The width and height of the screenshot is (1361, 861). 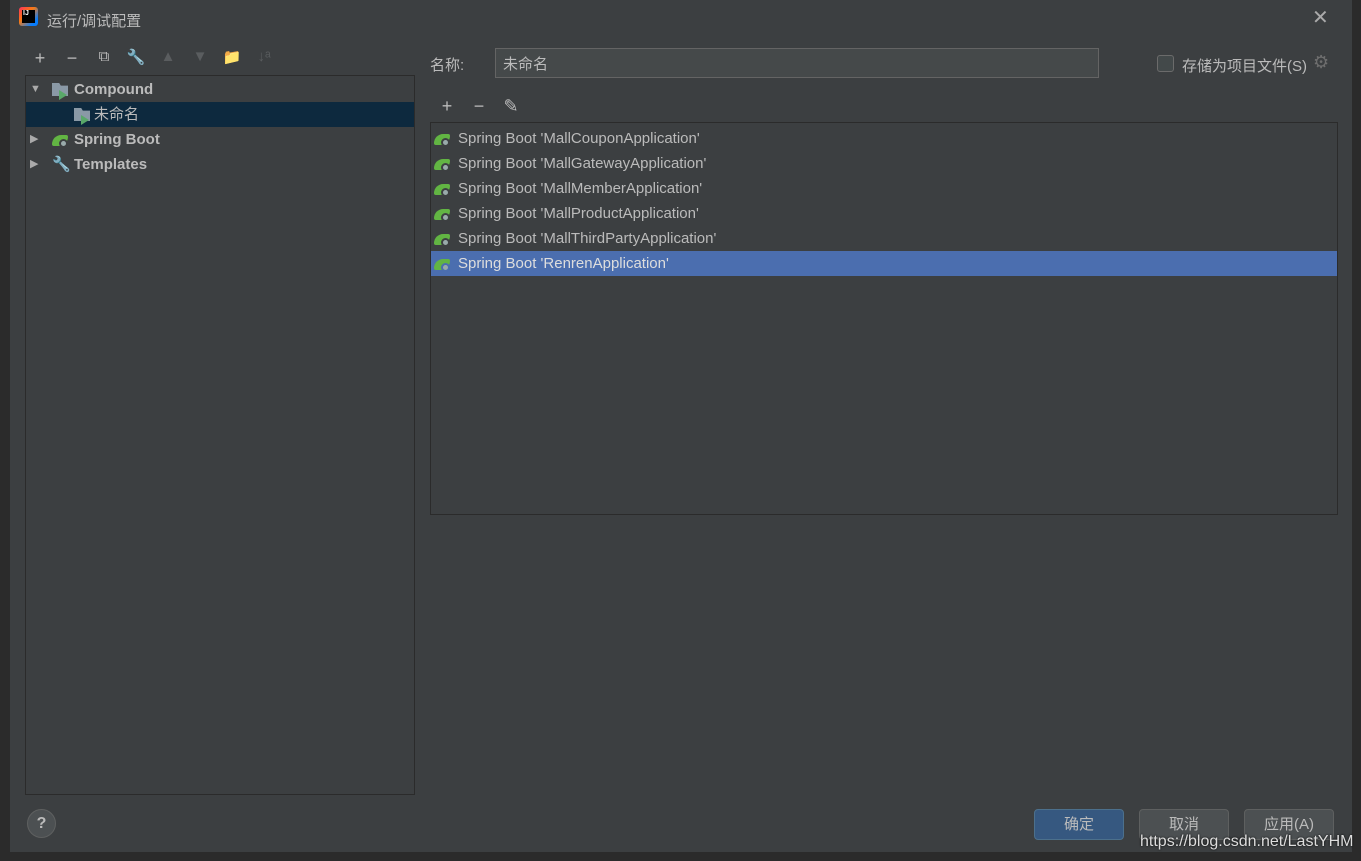 I want to click on close-icon: ✕, so click(x=1320, y=17).